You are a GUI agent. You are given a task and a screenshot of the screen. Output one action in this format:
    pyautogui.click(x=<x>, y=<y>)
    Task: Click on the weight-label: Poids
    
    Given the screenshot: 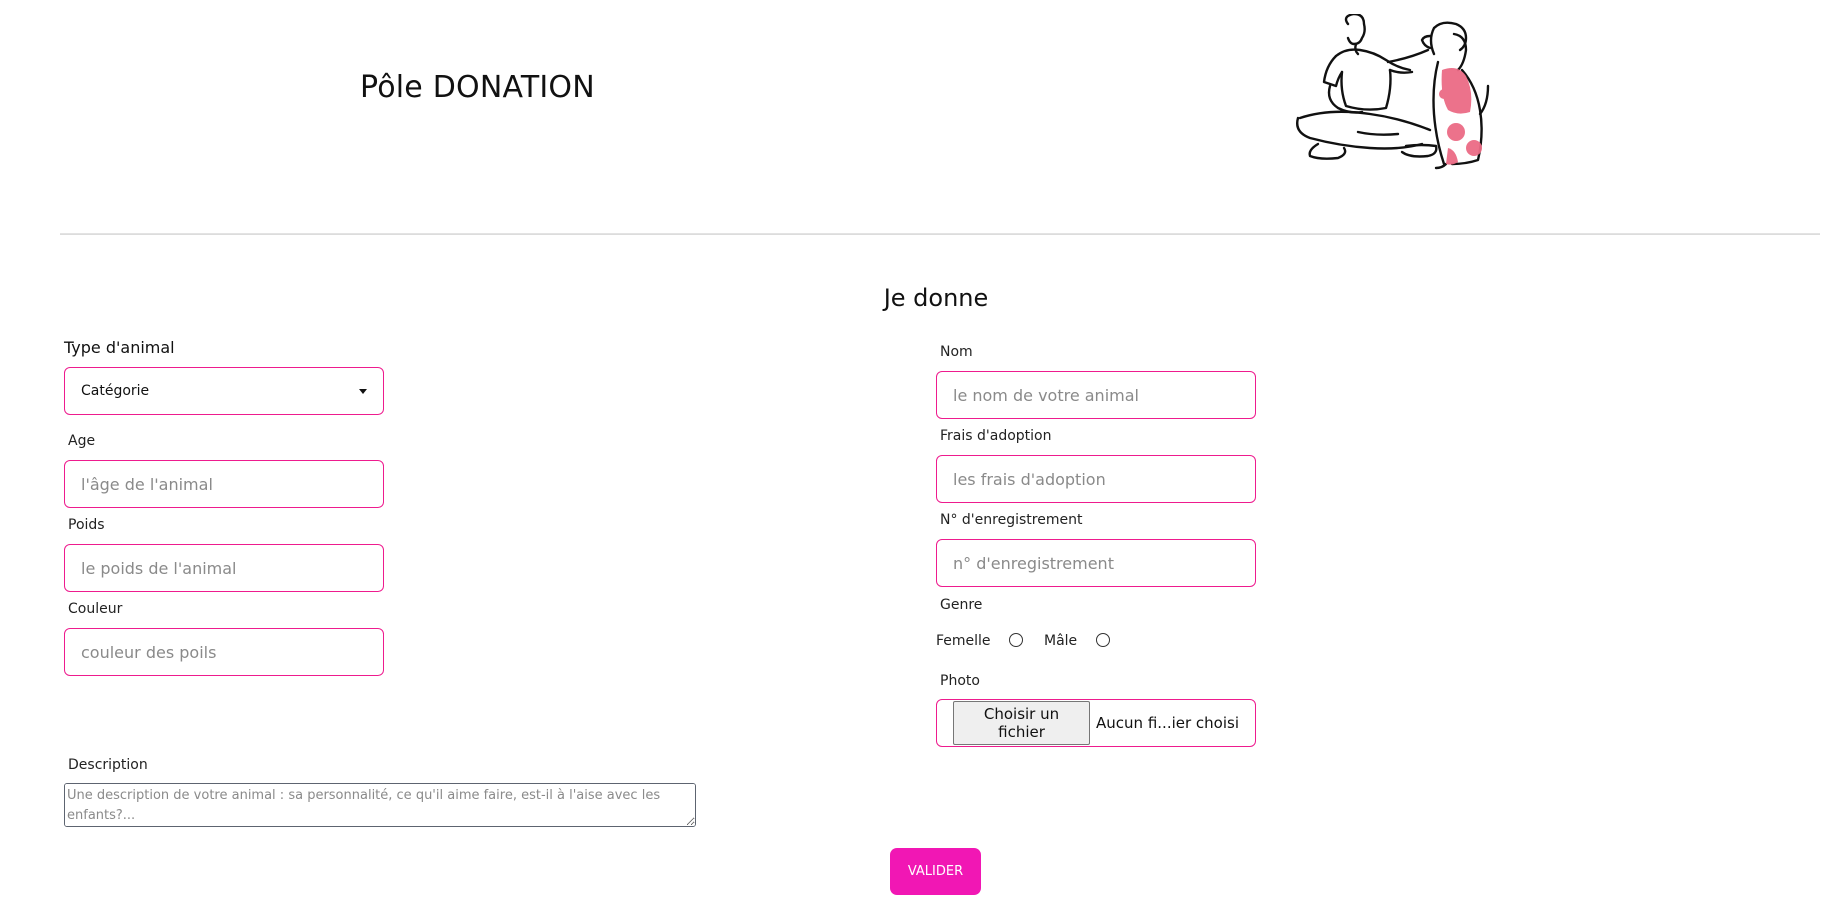 What is the action you would take?
    pyautogui.click(x=86, y=525)
    